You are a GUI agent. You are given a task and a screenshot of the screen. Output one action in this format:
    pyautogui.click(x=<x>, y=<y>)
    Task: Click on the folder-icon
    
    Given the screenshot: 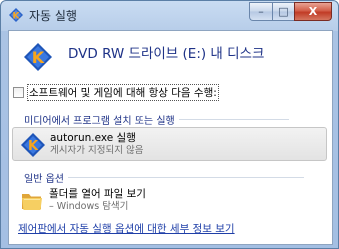 What is the action you would take?
    pyautogui.click(x=32, y=202)
    